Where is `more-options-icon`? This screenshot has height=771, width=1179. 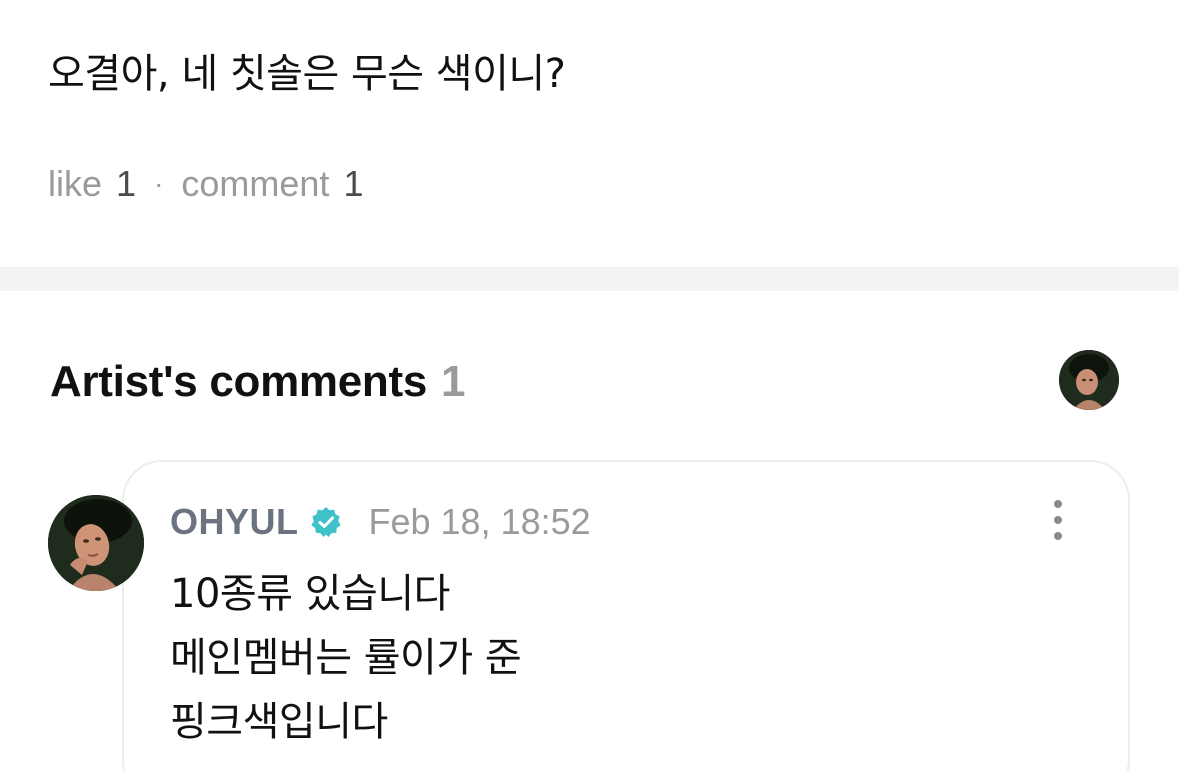 more-options-icon is located at coordinates (1058, 520).